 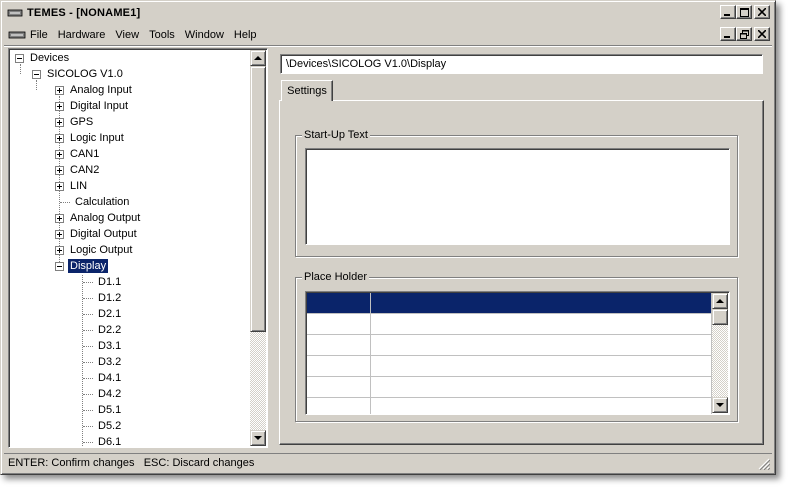 I want to click on maximize-button, so click(x=744, y=12).